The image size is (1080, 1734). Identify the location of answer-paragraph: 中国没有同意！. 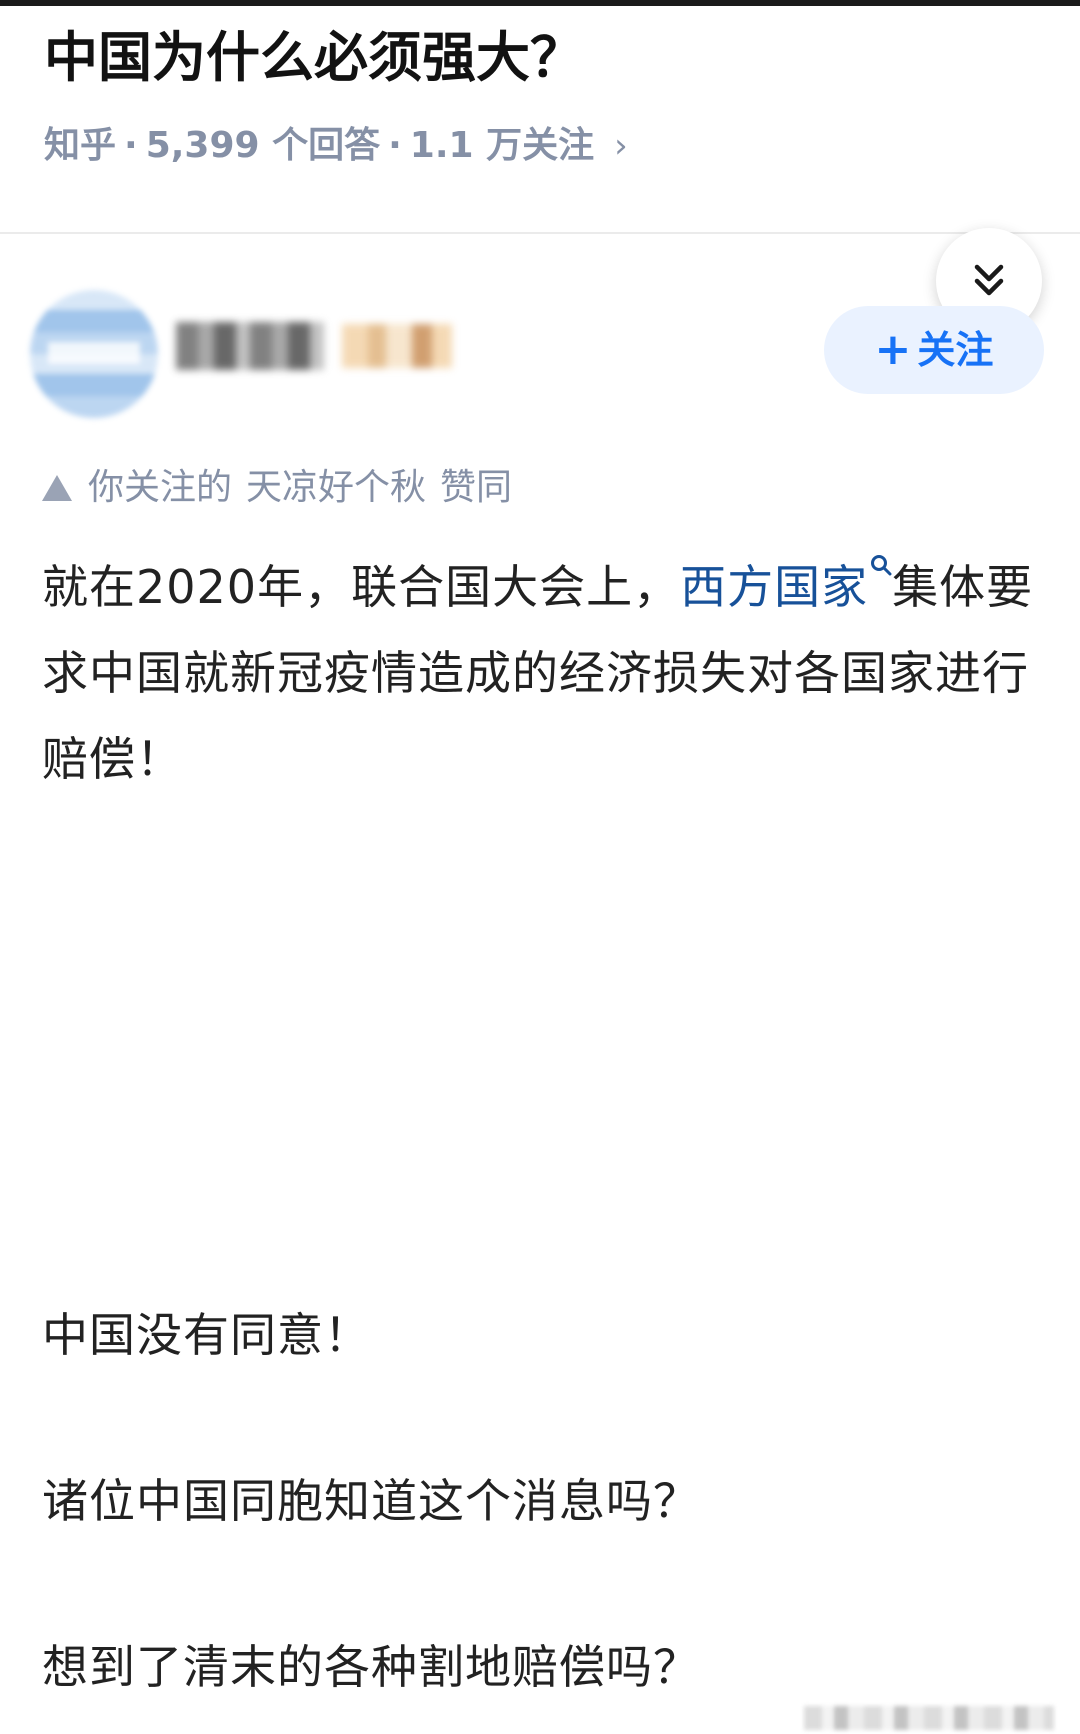
(206, 1335).